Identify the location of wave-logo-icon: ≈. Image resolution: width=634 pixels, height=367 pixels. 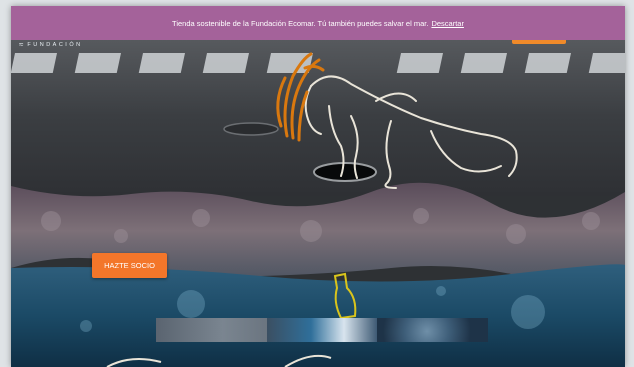
(21, 44).